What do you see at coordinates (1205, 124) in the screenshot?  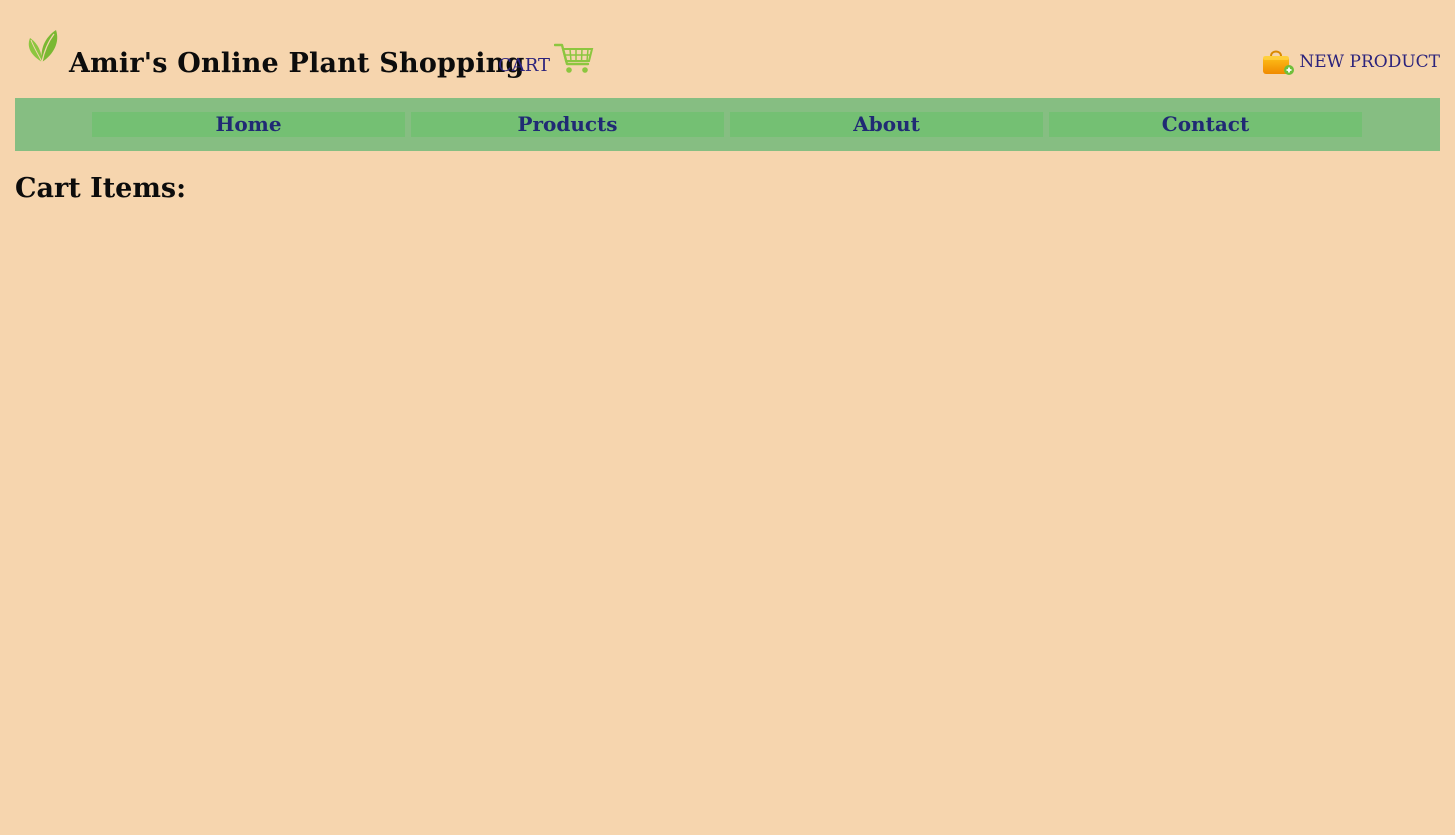 I see `nav-item-contact: Contact` at bounding box center [1205, 124].